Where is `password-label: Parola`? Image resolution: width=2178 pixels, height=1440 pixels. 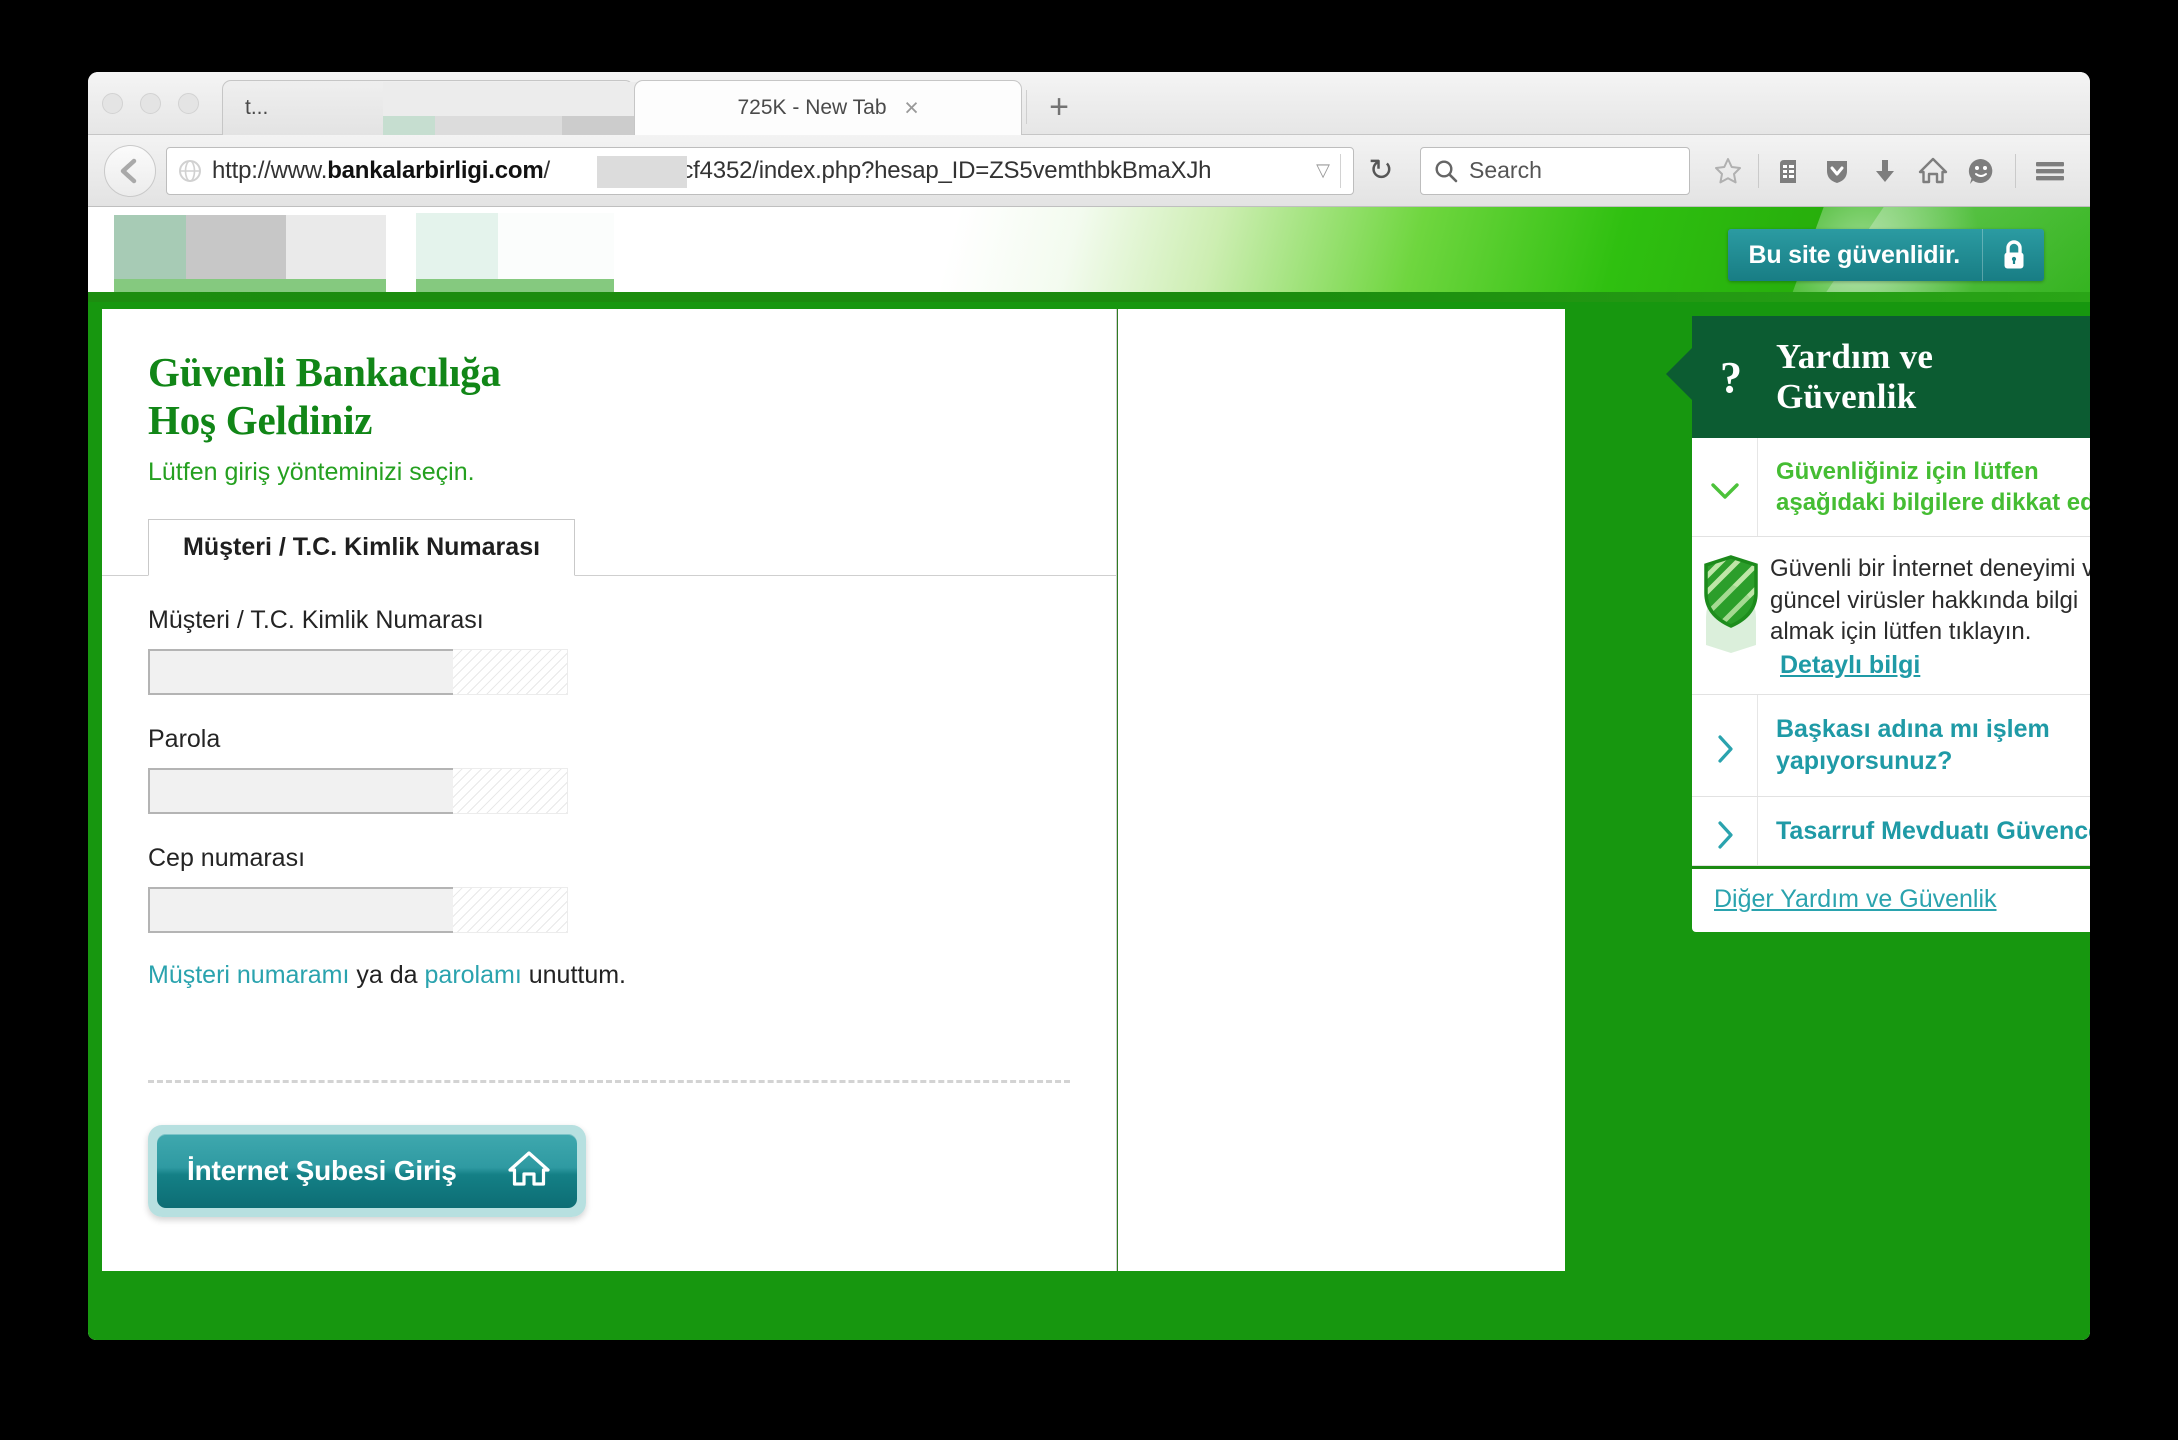
password-label: Parola is located at coordinates (184, 739).